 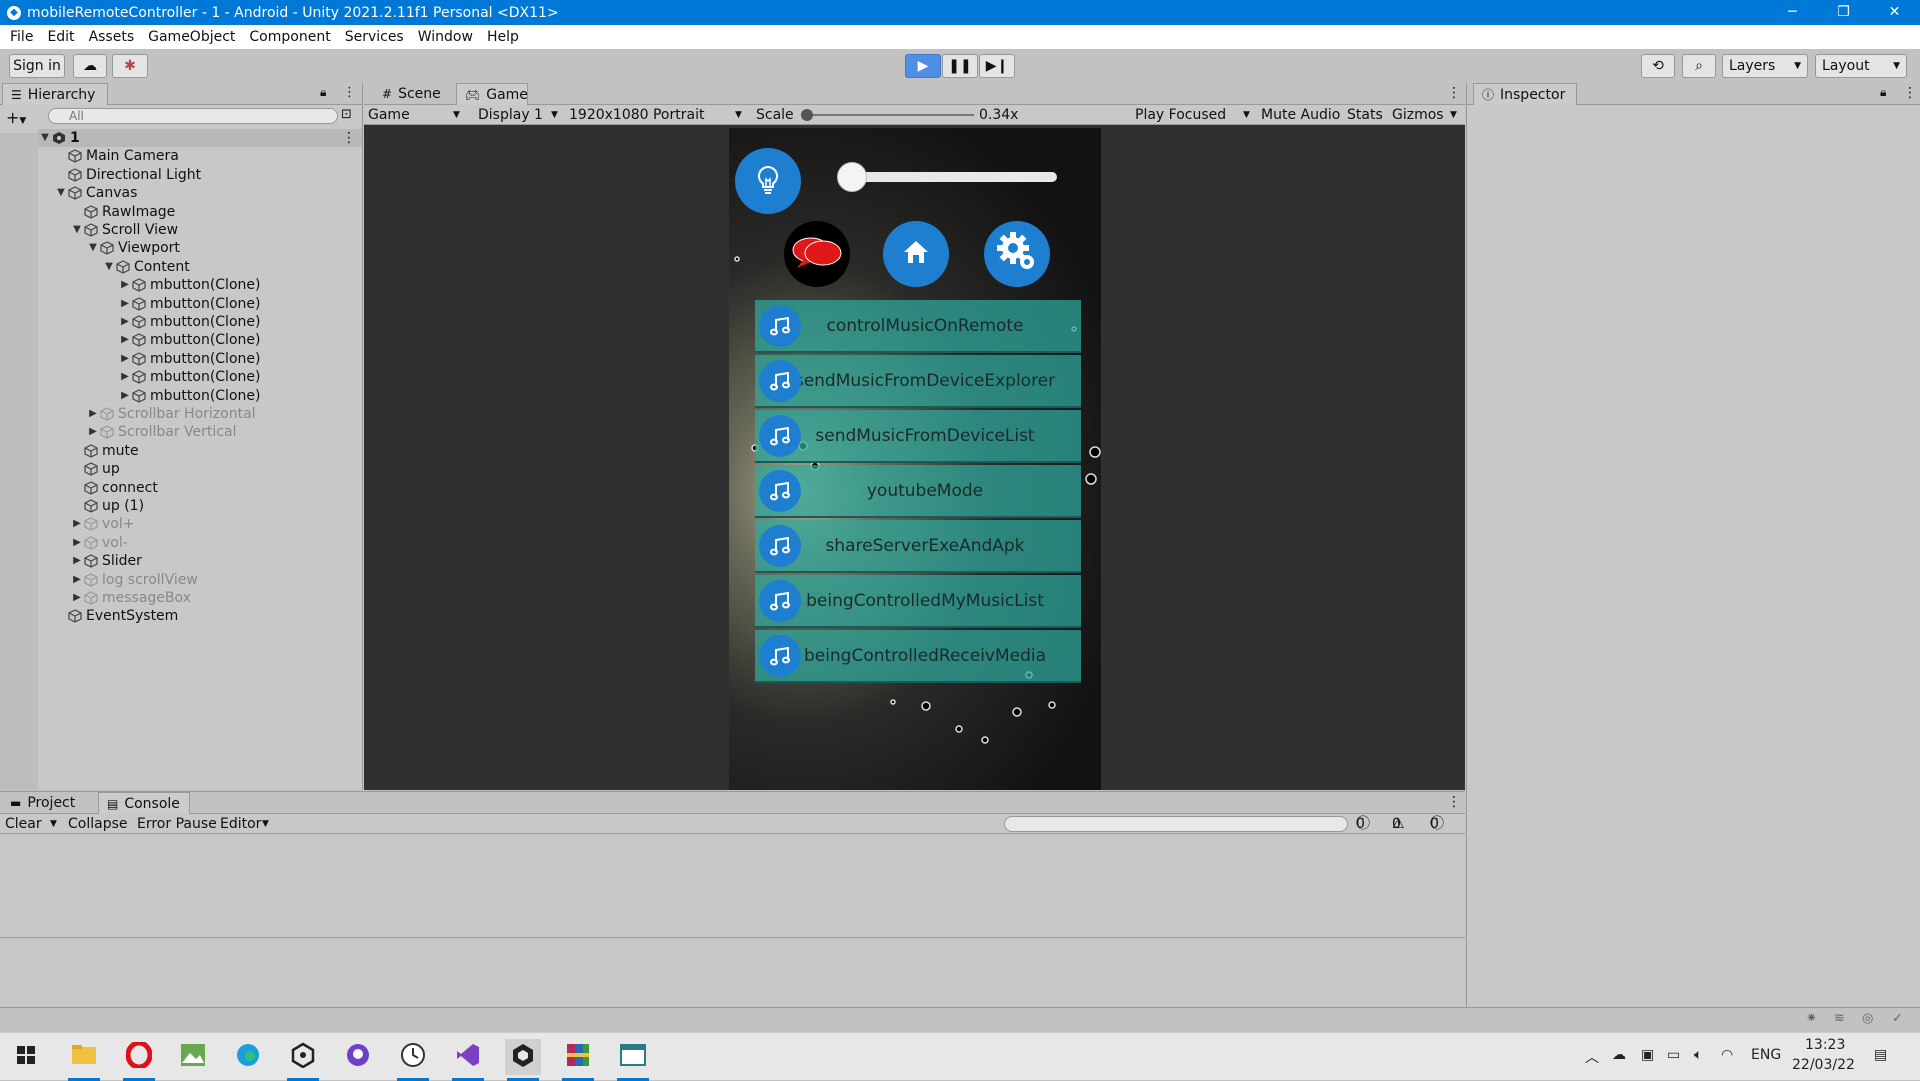 I want to click on error-pause-toggle: Error Pause, so click(x=177, y=824).